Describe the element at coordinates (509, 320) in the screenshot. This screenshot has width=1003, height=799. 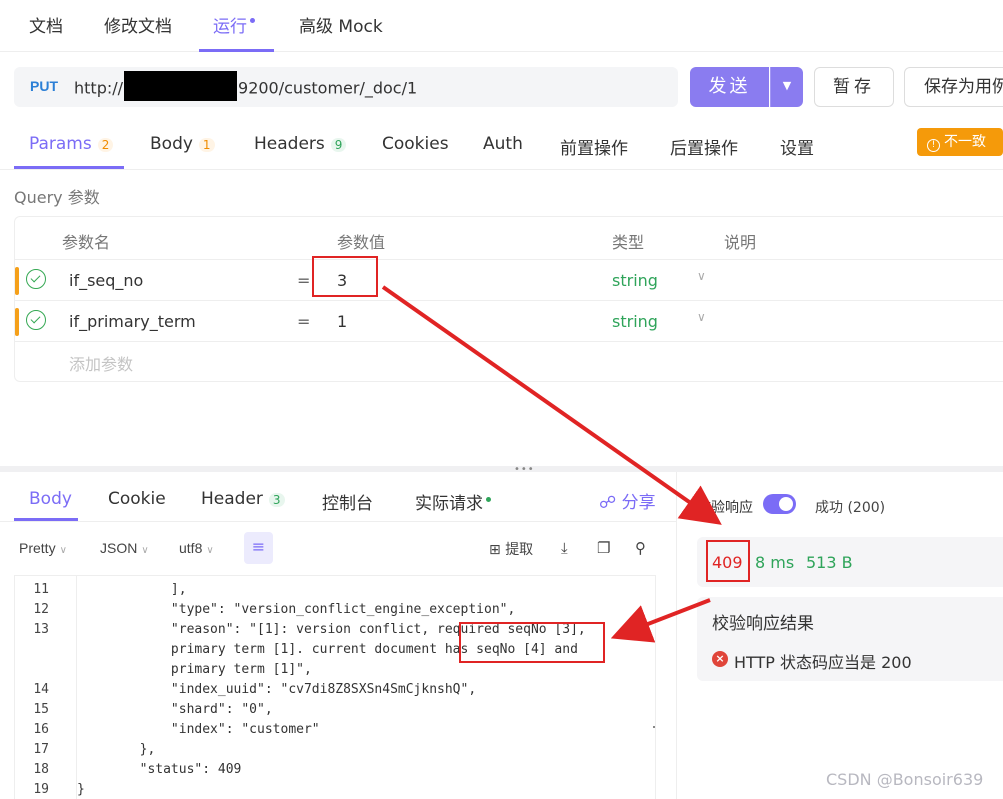
I see `param-row: if_primary_term = 1 string ∨` at that location.